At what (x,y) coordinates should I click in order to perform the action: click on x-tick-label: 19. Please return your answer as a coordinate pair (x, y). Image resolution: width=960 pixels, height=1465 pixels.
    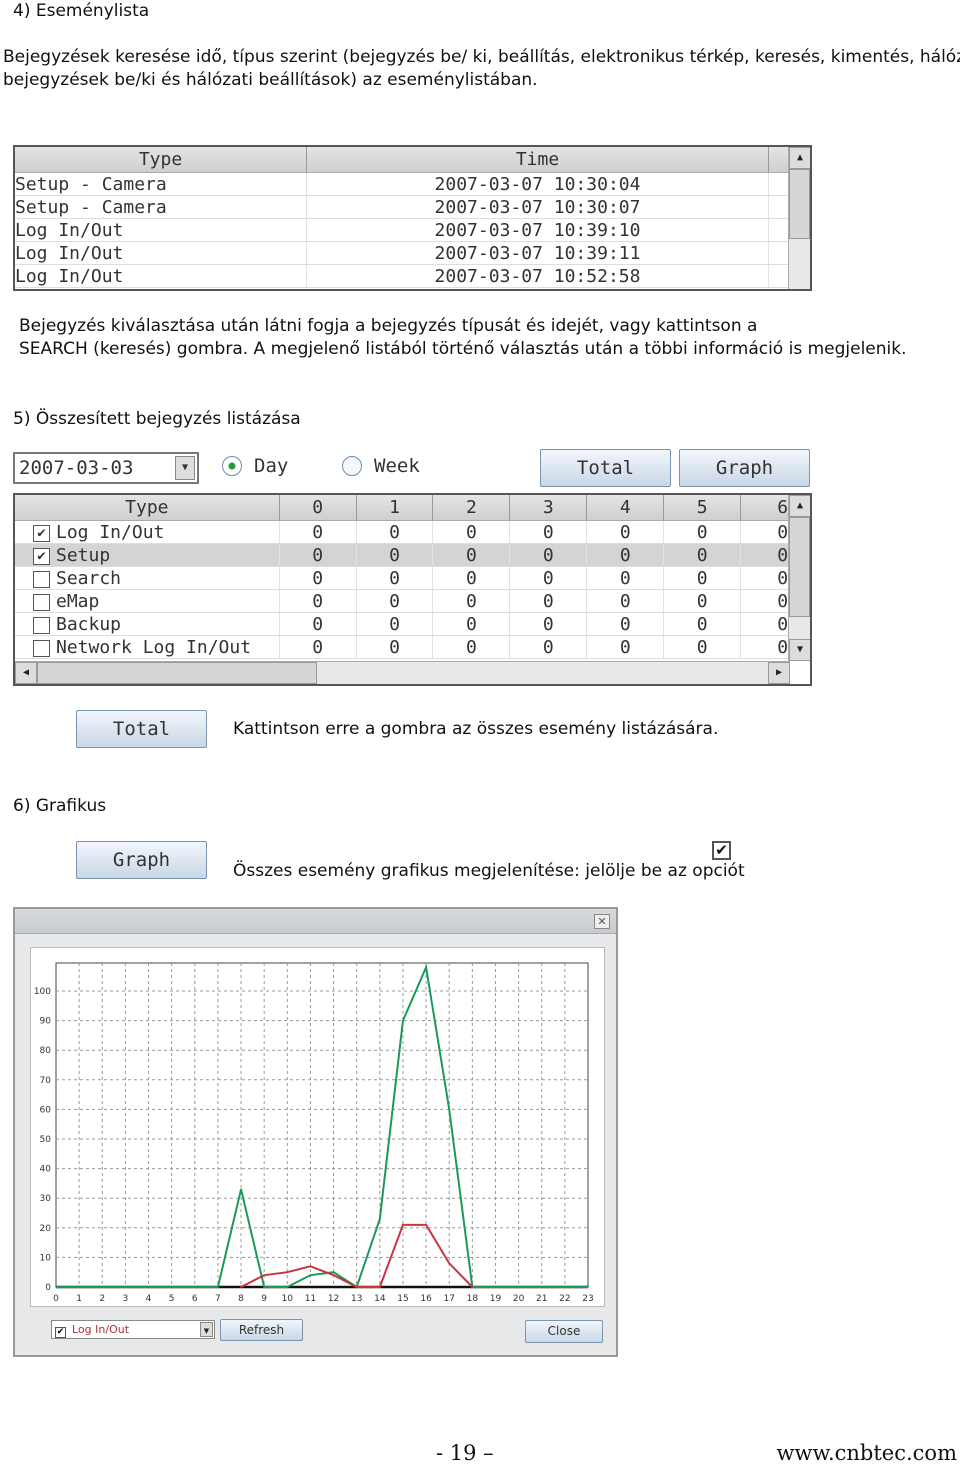
    Looking at the image, I should click on (496, 1299).